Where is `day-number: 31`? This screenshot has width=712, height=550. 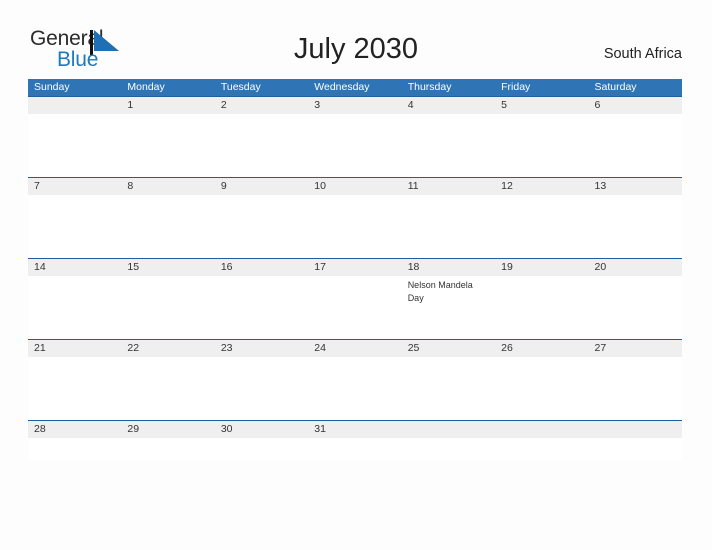
day-number: 31 is located at coordinates (354, 429).